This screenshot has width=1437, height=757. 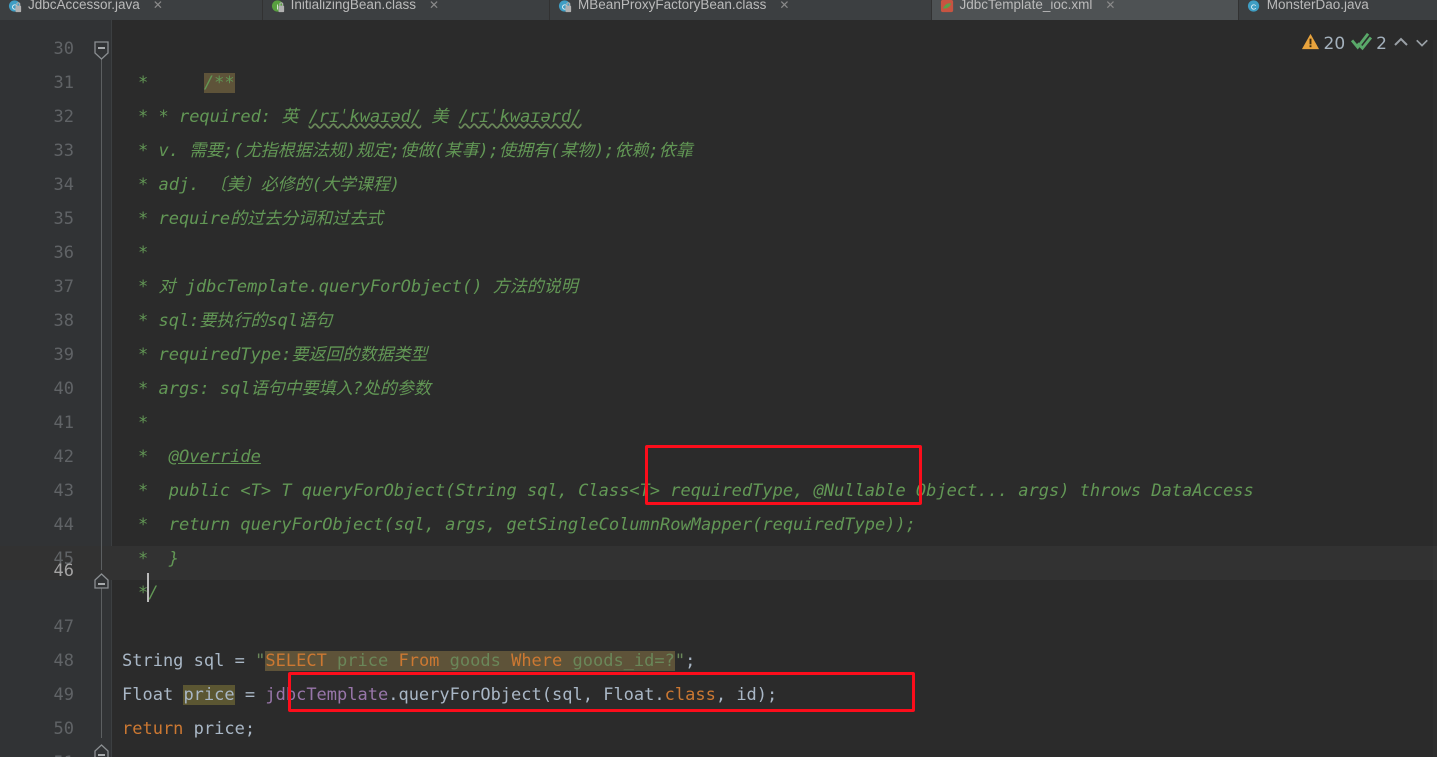 What do you see at coordinates (219, 83) in the screenshot?
I see `code-token-comment-open: /**` at bounding box center [219, 83].